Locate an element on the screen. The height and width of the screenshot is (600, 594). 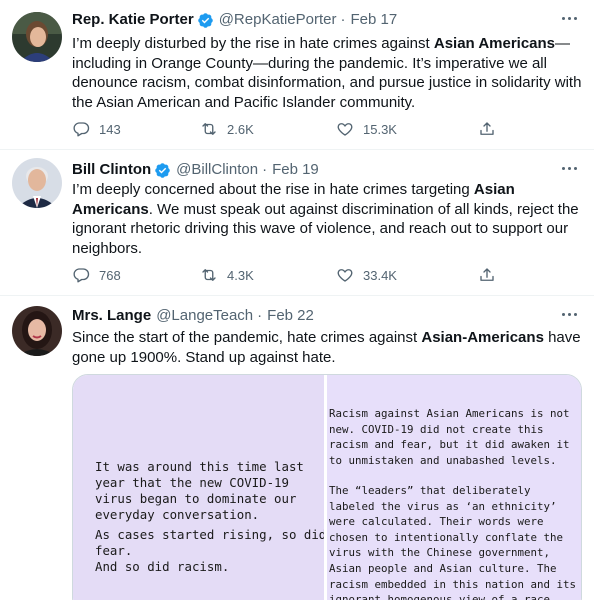
display-name: Mrs. Lange is located at coordinates (111, 316).